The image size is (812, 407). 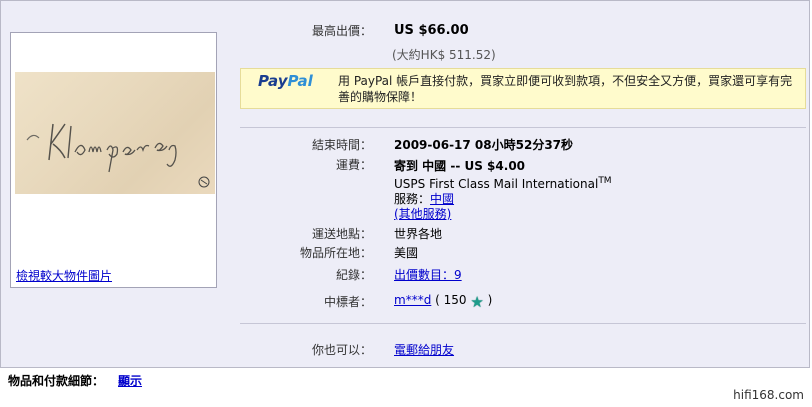 I want to click on signature-image, so click(x=118, y=155).